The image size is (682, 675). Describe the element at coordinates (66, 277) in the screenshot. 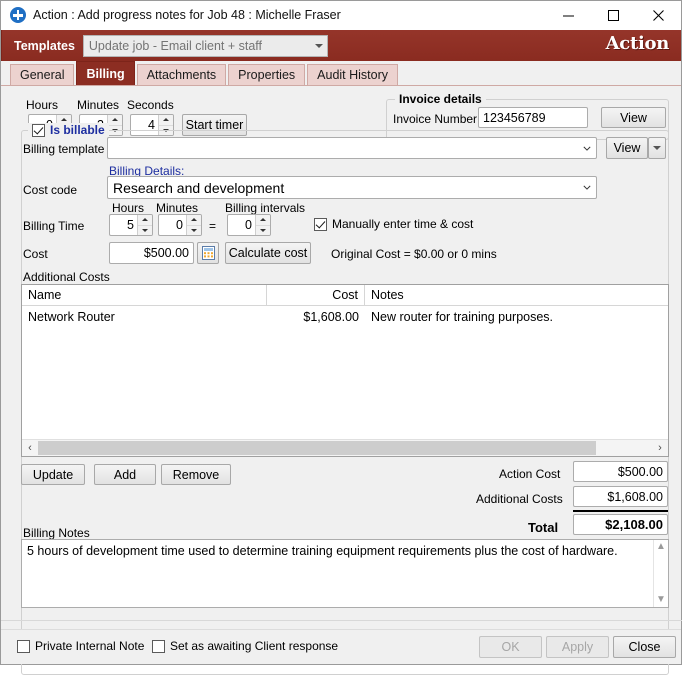

I see `additional-costs-label: Additional Costs` at that location.